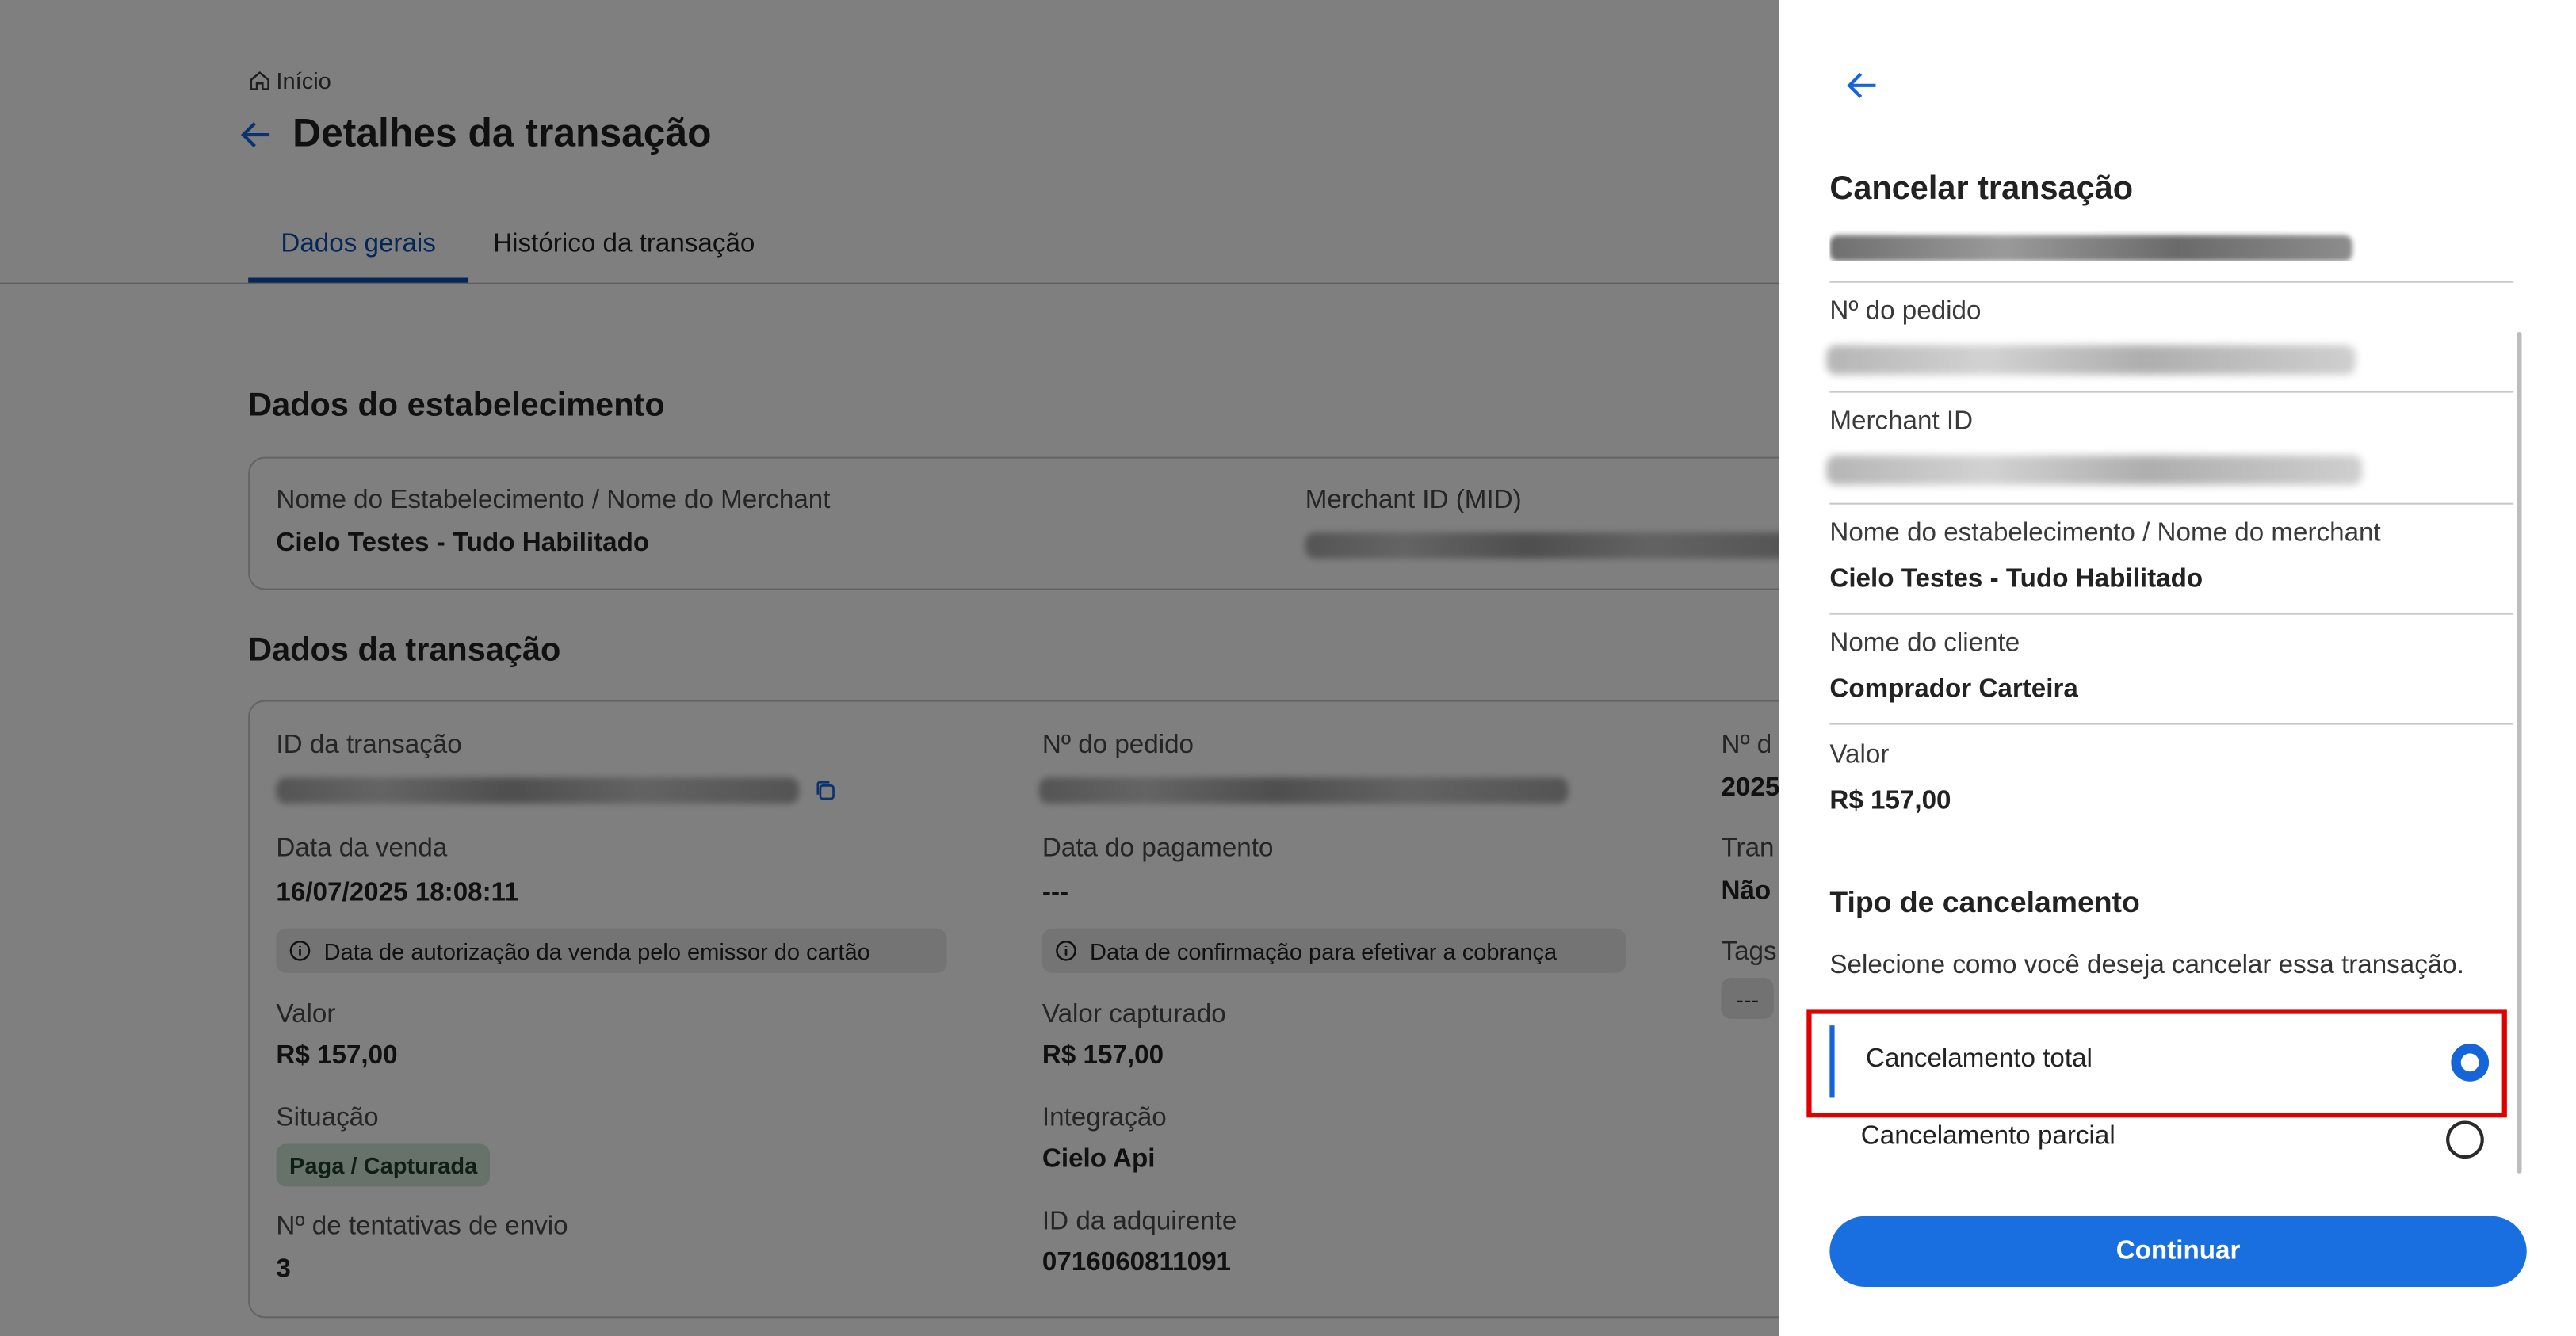 Image resolution: width=2576 pixels, height=1336 pixels. Describe the element at coordinates (2470, 1062) in the screenshot. I see `radio-selected` at that location.